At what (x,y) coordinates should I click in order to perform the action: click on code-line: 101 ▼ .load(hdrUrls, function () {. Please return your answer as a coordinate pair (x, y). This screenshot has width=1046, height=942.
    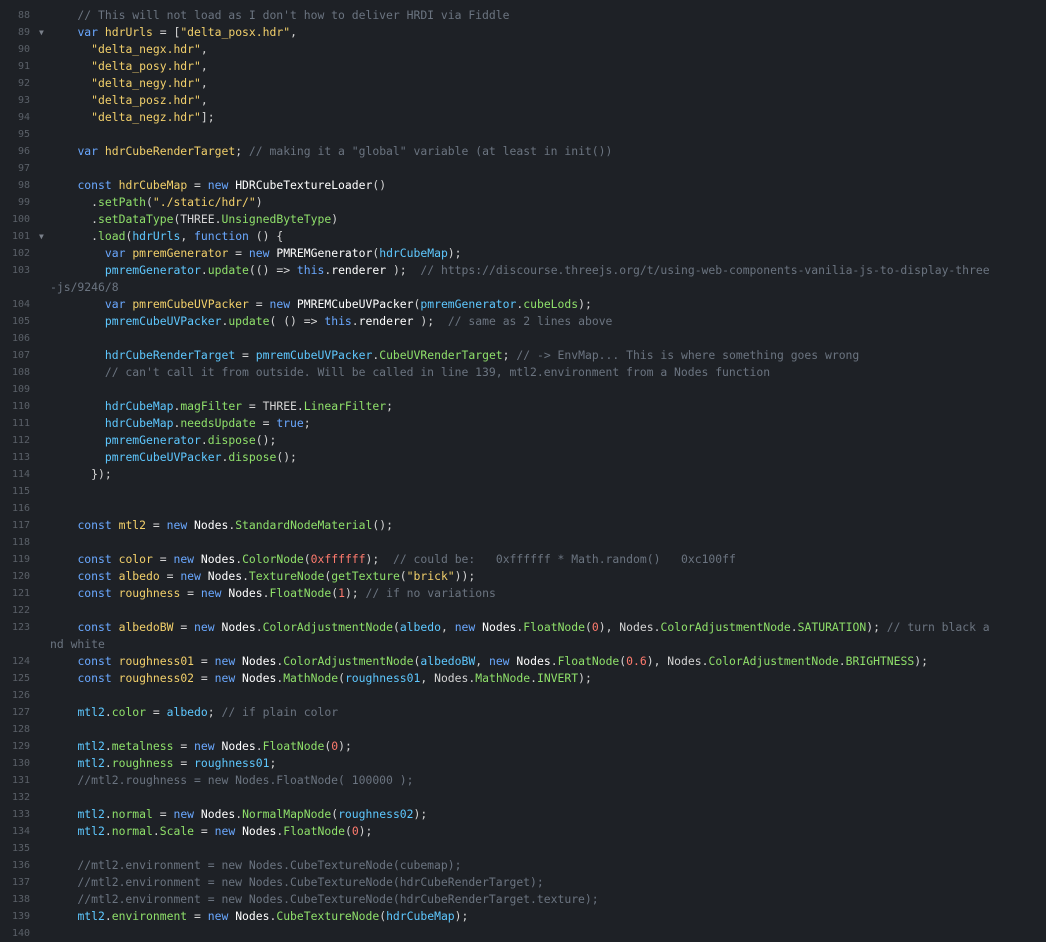
    Looking at the image, I should click on (523, 236).